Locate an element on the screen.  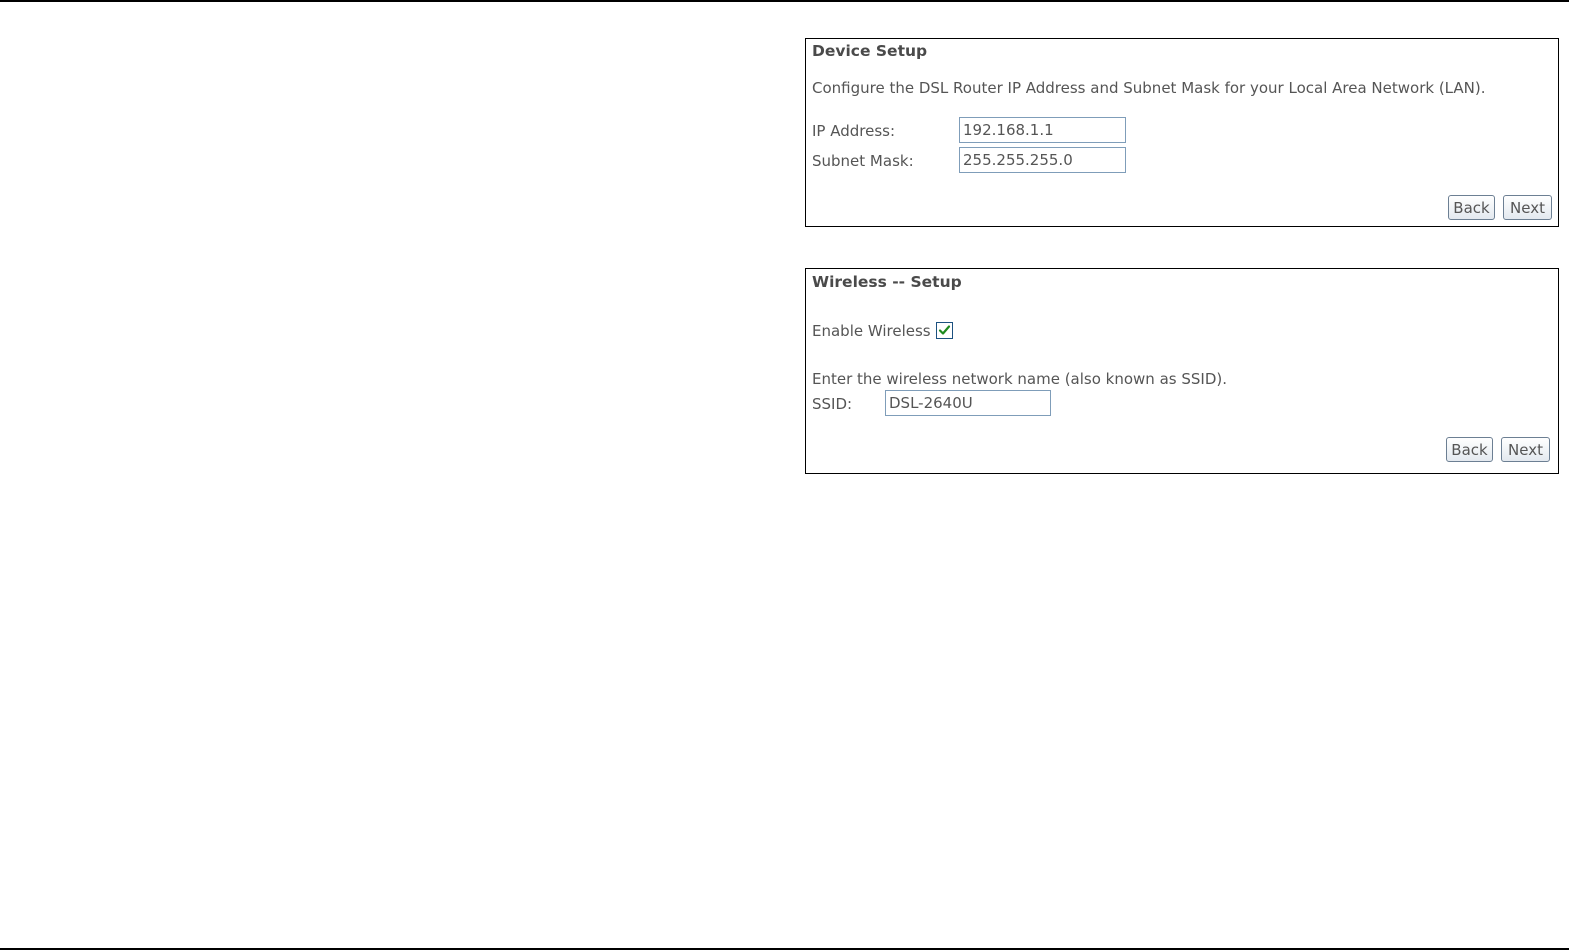
page-bottom-rule is located at coordinates (784, 949).